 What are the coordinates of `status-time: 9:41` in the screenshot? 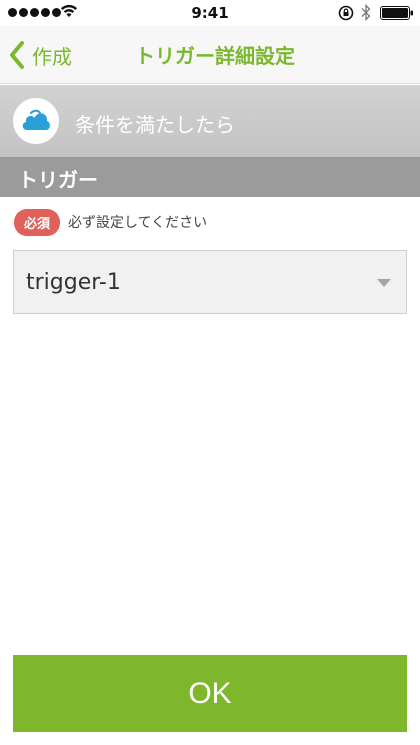 It's located at (210, 13).